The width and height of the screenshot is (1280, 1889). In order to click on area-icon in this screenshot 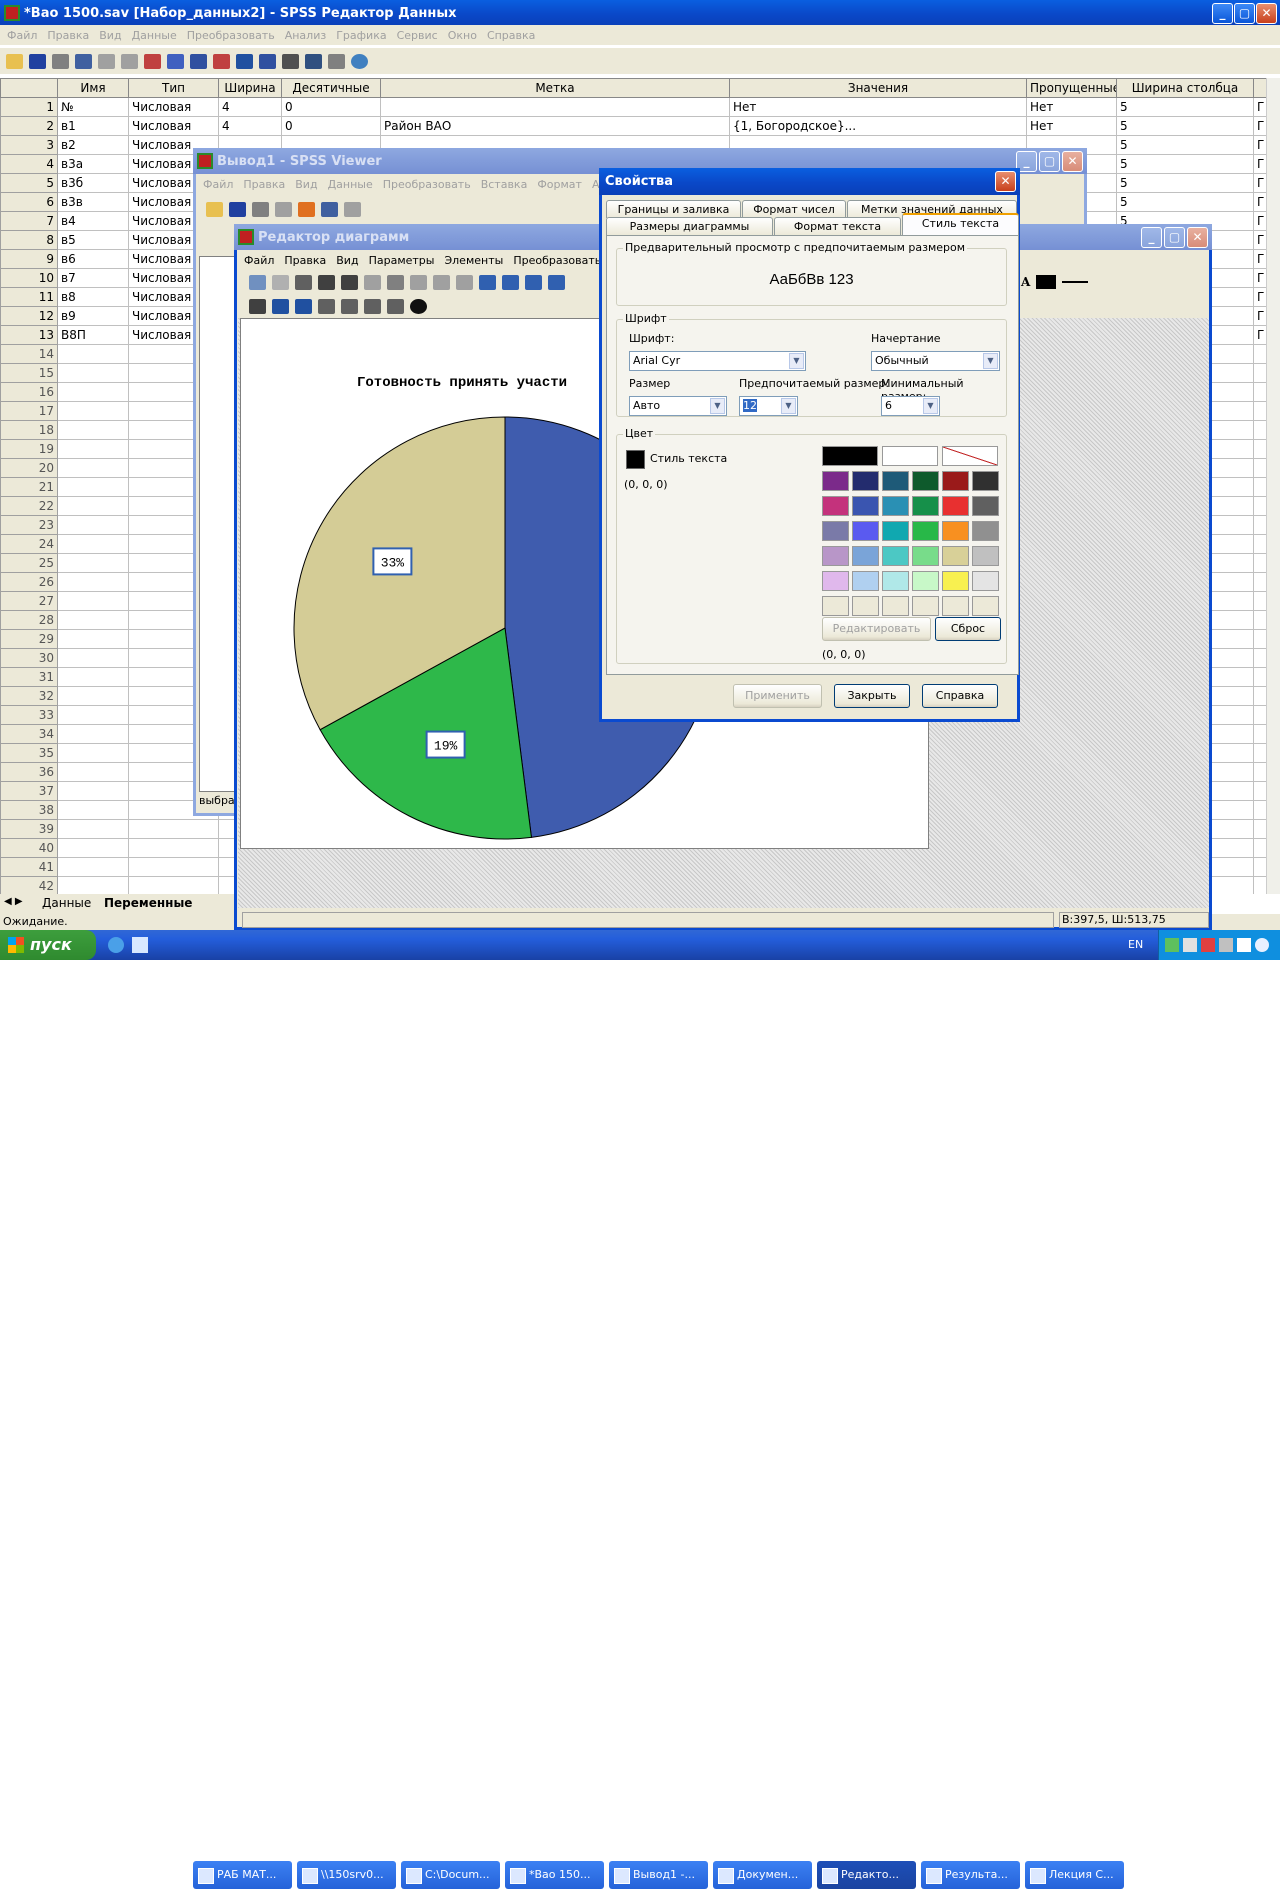, I will do `click(372, 306)`.